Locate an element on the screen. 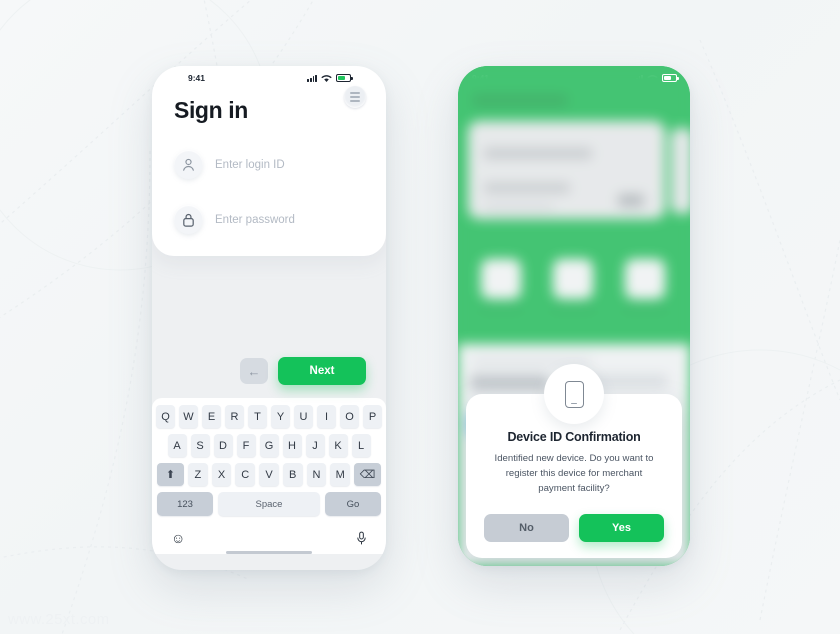 This screenshot has height=634, width=840. dialog-icon-badge is located at coordinates (574, 394).